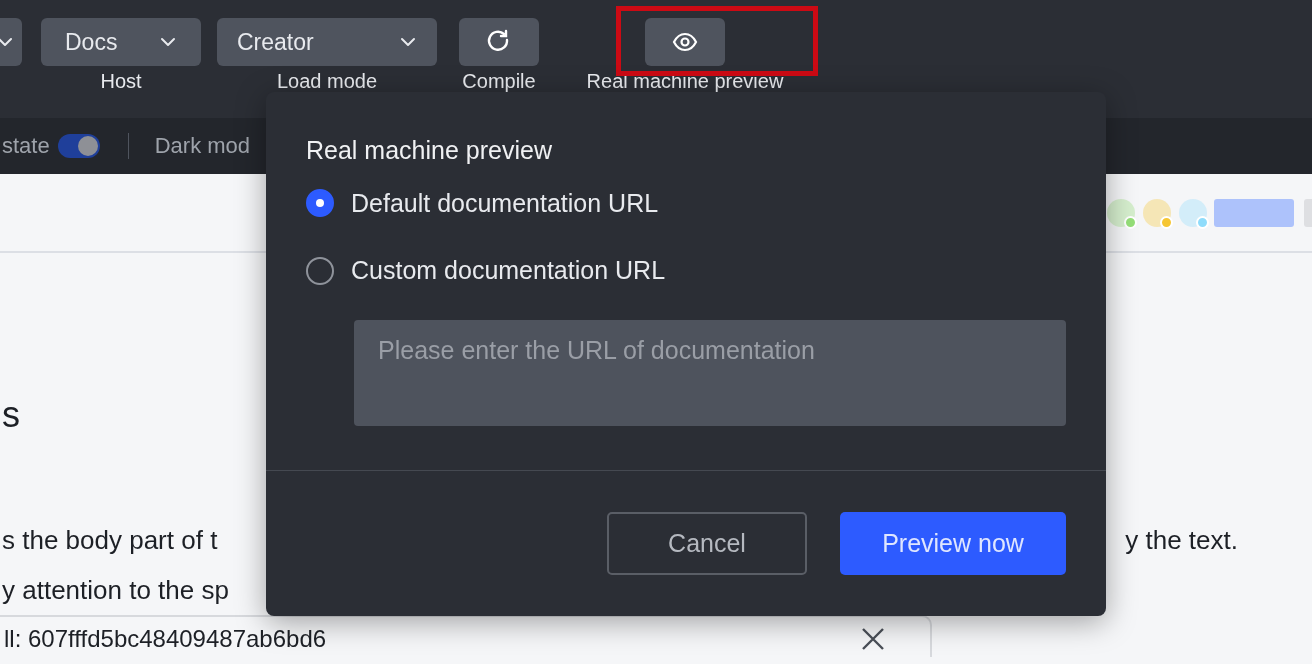 This screenshot has width=1312, height=664. What do you see at coordinates (686, 270) in the screenshot?
I see `radio-option: Custom documentation URL` at bounding box center [686, 270].